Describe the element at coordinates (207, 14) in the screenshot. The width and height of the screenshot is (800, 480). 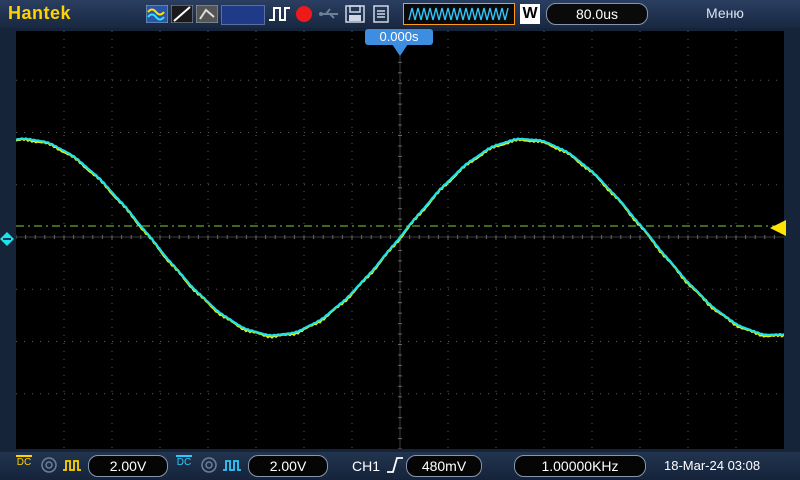
I see `persistence-icon` at that location.